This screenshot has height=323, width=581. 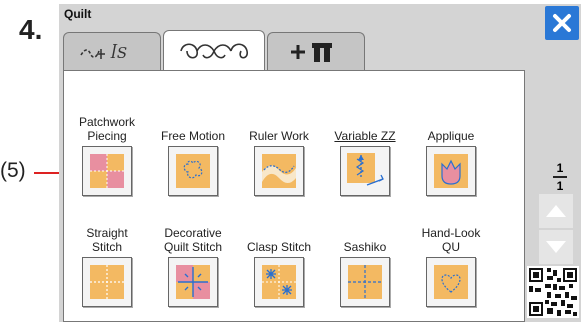 What do you see at coordinates (279, 136) in the screenshot?
I see `item-label: Ruler Work` at bounding box center [279, 136].